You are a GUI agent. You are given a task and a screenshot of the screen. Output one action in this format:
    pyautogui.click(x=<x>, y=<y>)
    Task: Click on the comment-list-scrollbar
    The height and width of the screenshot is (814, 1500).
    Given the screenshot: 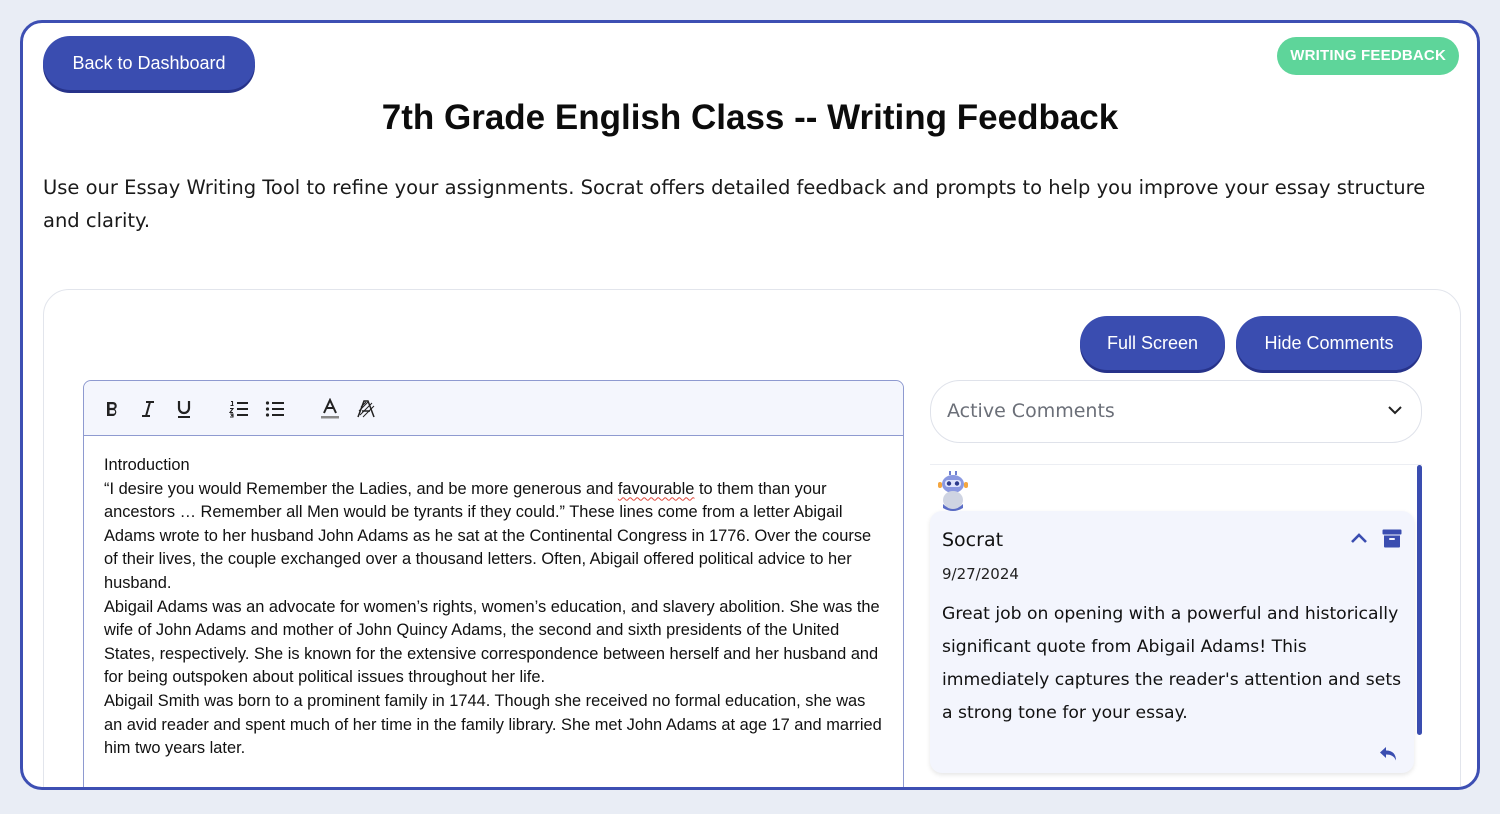 What is the action you would take?
    pyautogui.click(x=1419, y=600)
    